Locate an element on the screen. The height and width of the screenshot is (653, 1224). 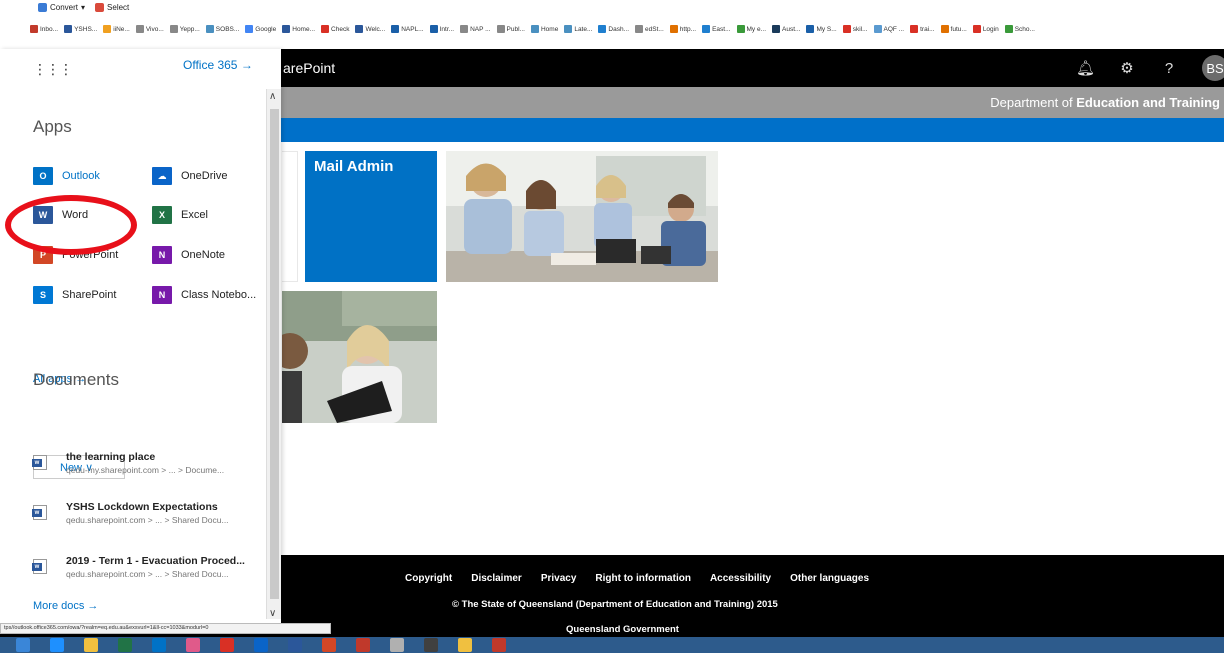
record-icon is located at coordinates (363, 645).